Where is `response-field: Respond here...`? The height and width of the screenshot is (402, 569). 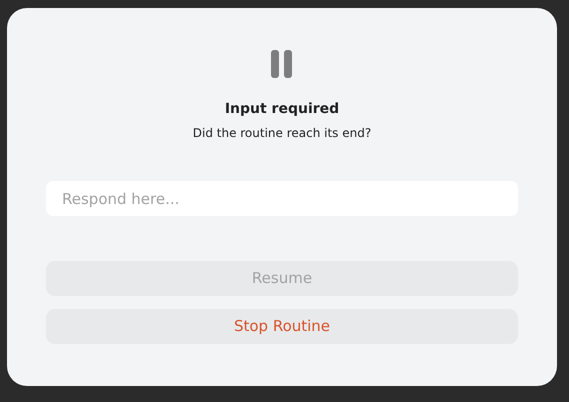 response-field: Respond here... is located at coordinates (282, 198).